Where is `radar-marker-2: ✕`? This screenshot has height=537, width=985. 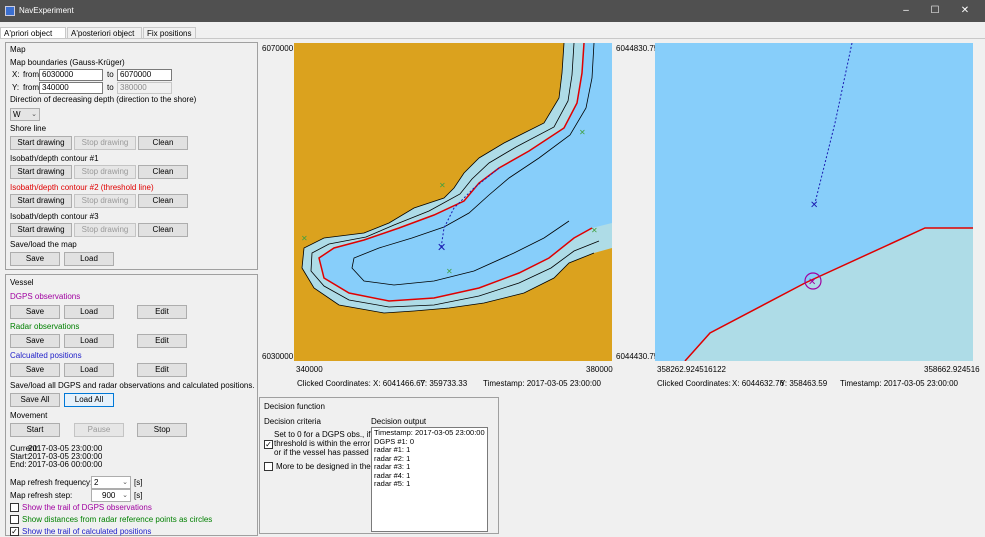 radar-marker-2: ✕ is located at coordinates (442, 185).